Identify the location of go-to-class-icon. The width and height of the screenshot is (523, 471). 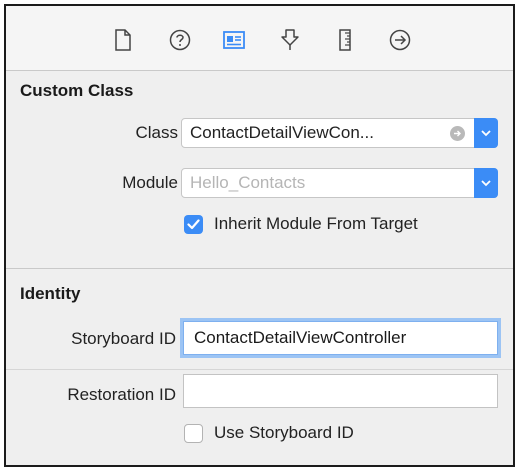
(457, 133).